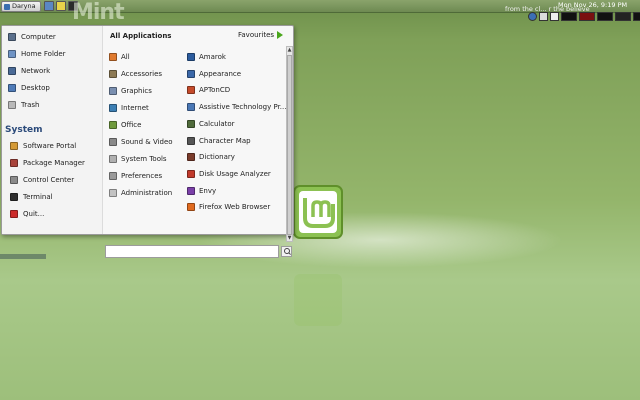 The image size is (640, 400). What do you see at coordinates (113, 142) in the screenshot?
I see `sound-video-icon` at bounding box center [113, 142].